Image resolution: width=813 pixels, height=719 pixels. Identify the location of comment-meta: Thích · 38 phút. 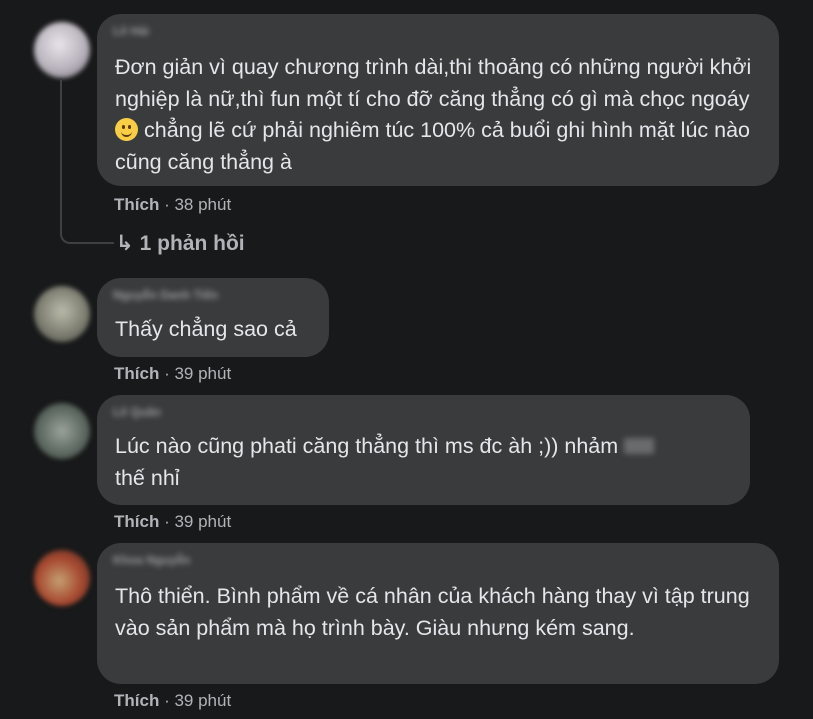
(172, 205).